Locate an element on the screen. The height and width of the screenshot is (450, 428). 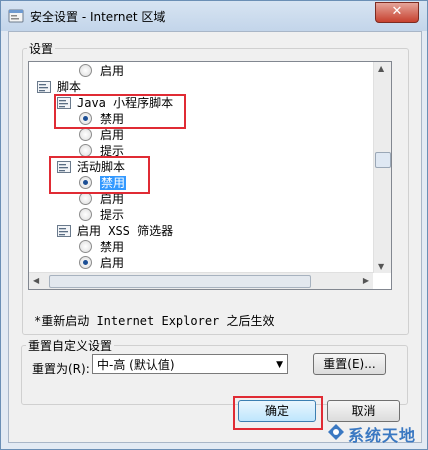
watermark-text: 系统天地 is located at coordinates (382, 435).